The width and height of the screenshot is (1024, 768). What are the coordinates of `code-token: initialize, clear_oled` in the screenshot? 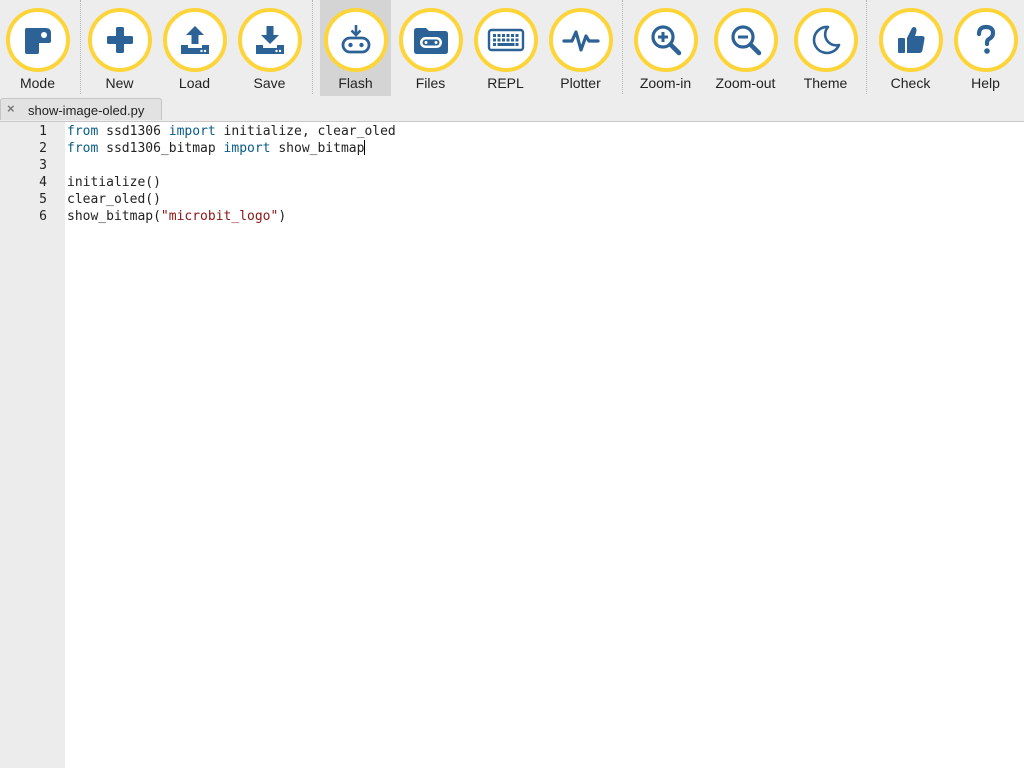 It's located at (305, 131).